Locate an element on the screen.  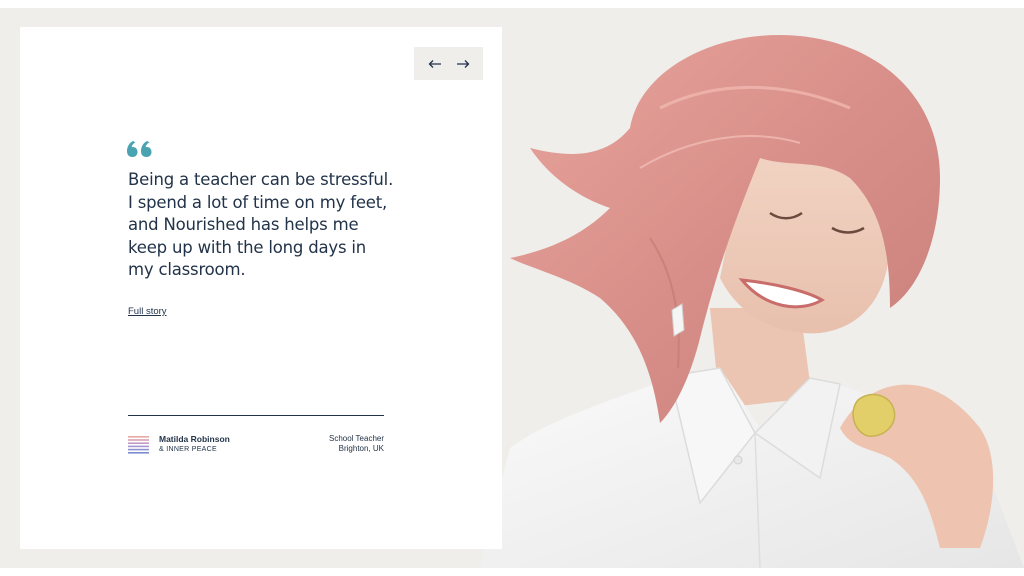
author-brand: & INNER PEACE is located at coordinates (188, 449).